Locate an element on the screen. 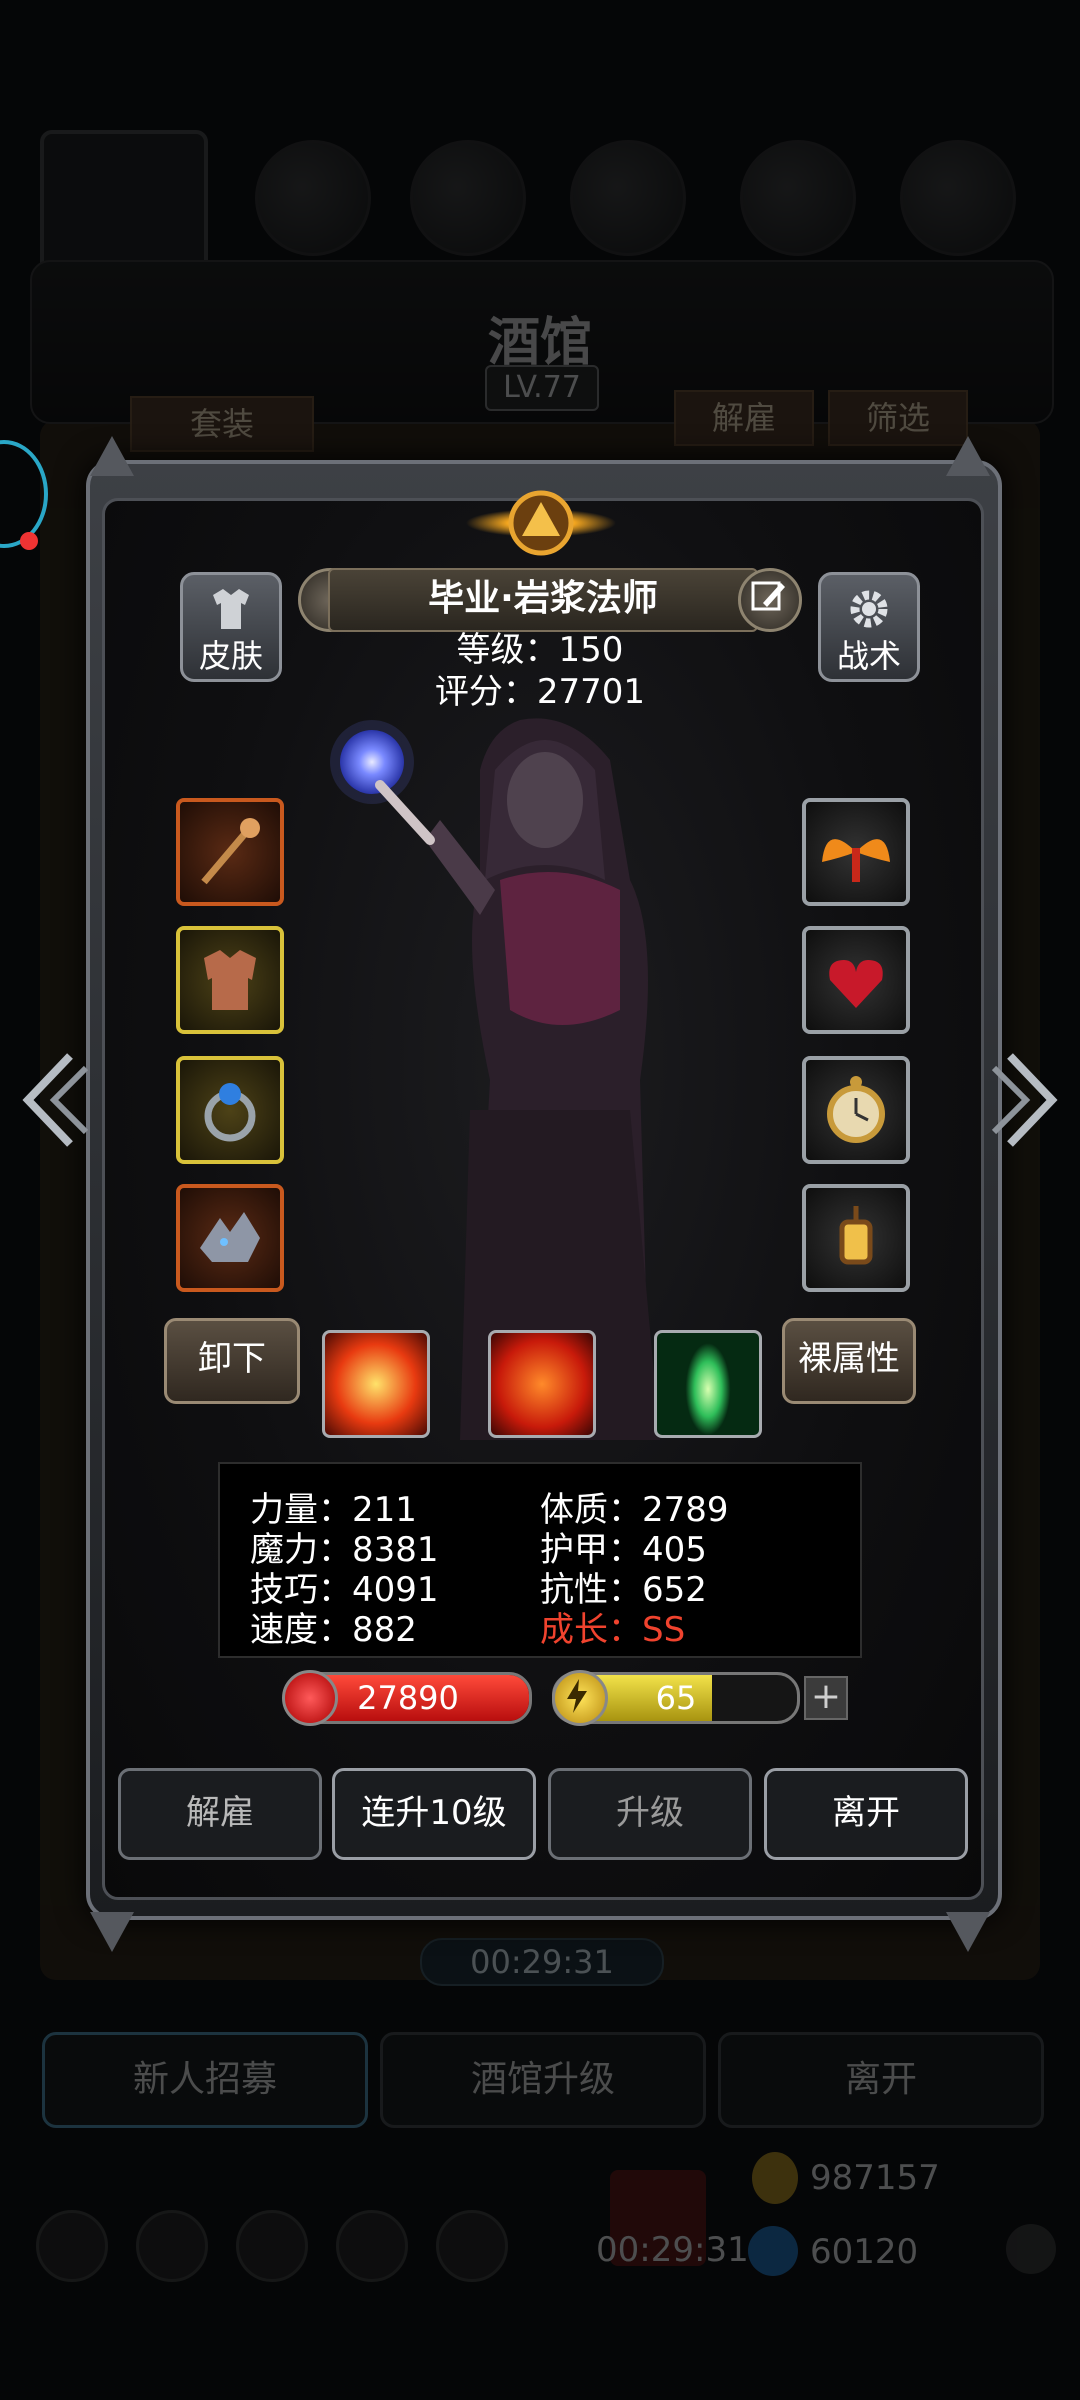 The width and height of the screenshot is (1080, 2400). tavern-title: 酒馆 is located at coordinates (539, 342).